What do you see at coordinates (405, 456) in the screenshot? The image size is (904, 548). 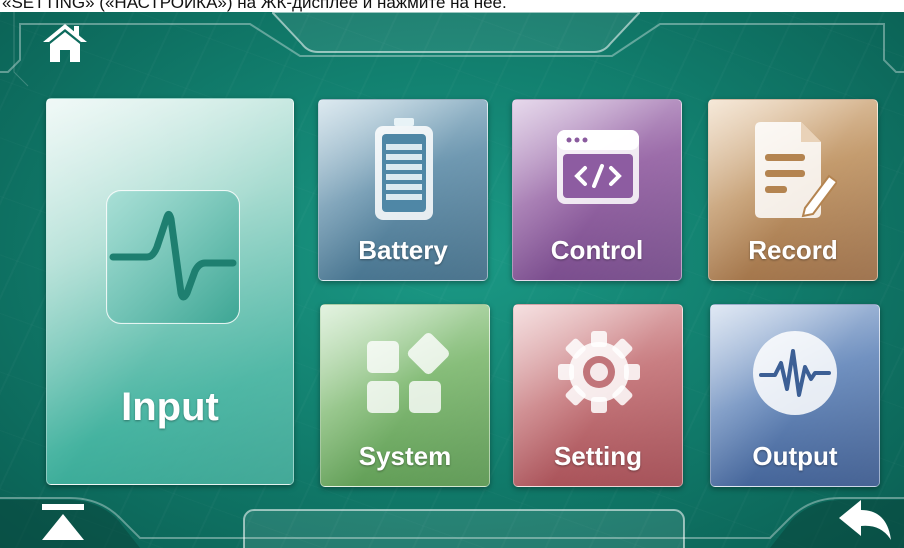 I see `system-label: System` at bounding box center [405, 456].